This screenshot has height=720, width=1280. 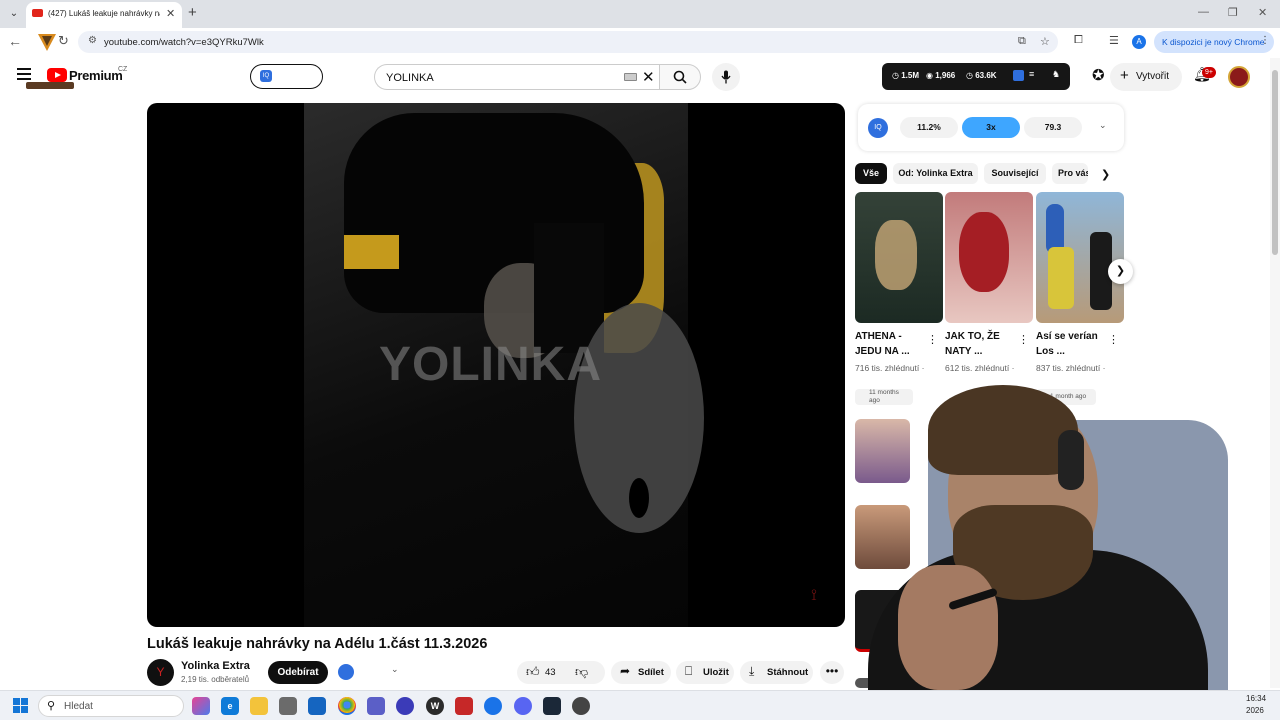 I want to click on chrome-icon, so click(x=347, y=706).